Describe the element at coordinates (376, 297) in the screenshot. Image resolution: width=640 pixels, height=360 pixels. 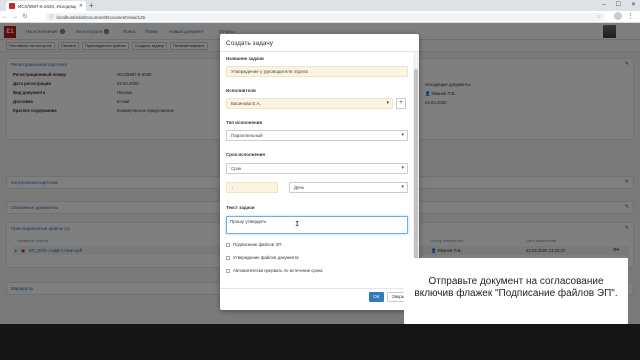
I see `ok-button: OK` at that location.